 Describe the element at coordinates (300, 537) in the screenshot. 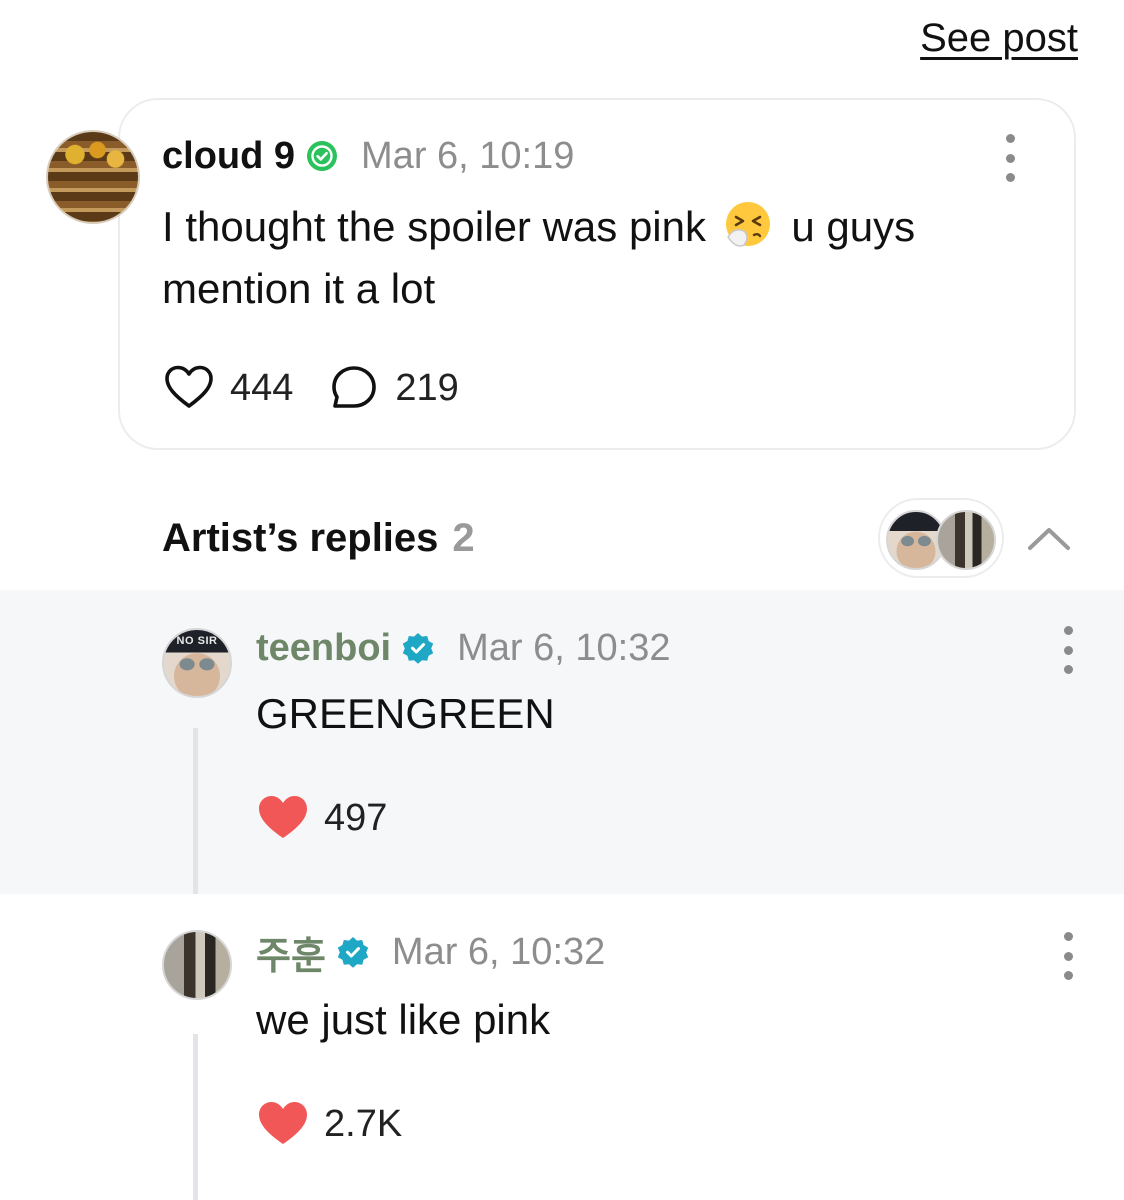

I see `artist-replies-title: Artist’s replies` at that location.